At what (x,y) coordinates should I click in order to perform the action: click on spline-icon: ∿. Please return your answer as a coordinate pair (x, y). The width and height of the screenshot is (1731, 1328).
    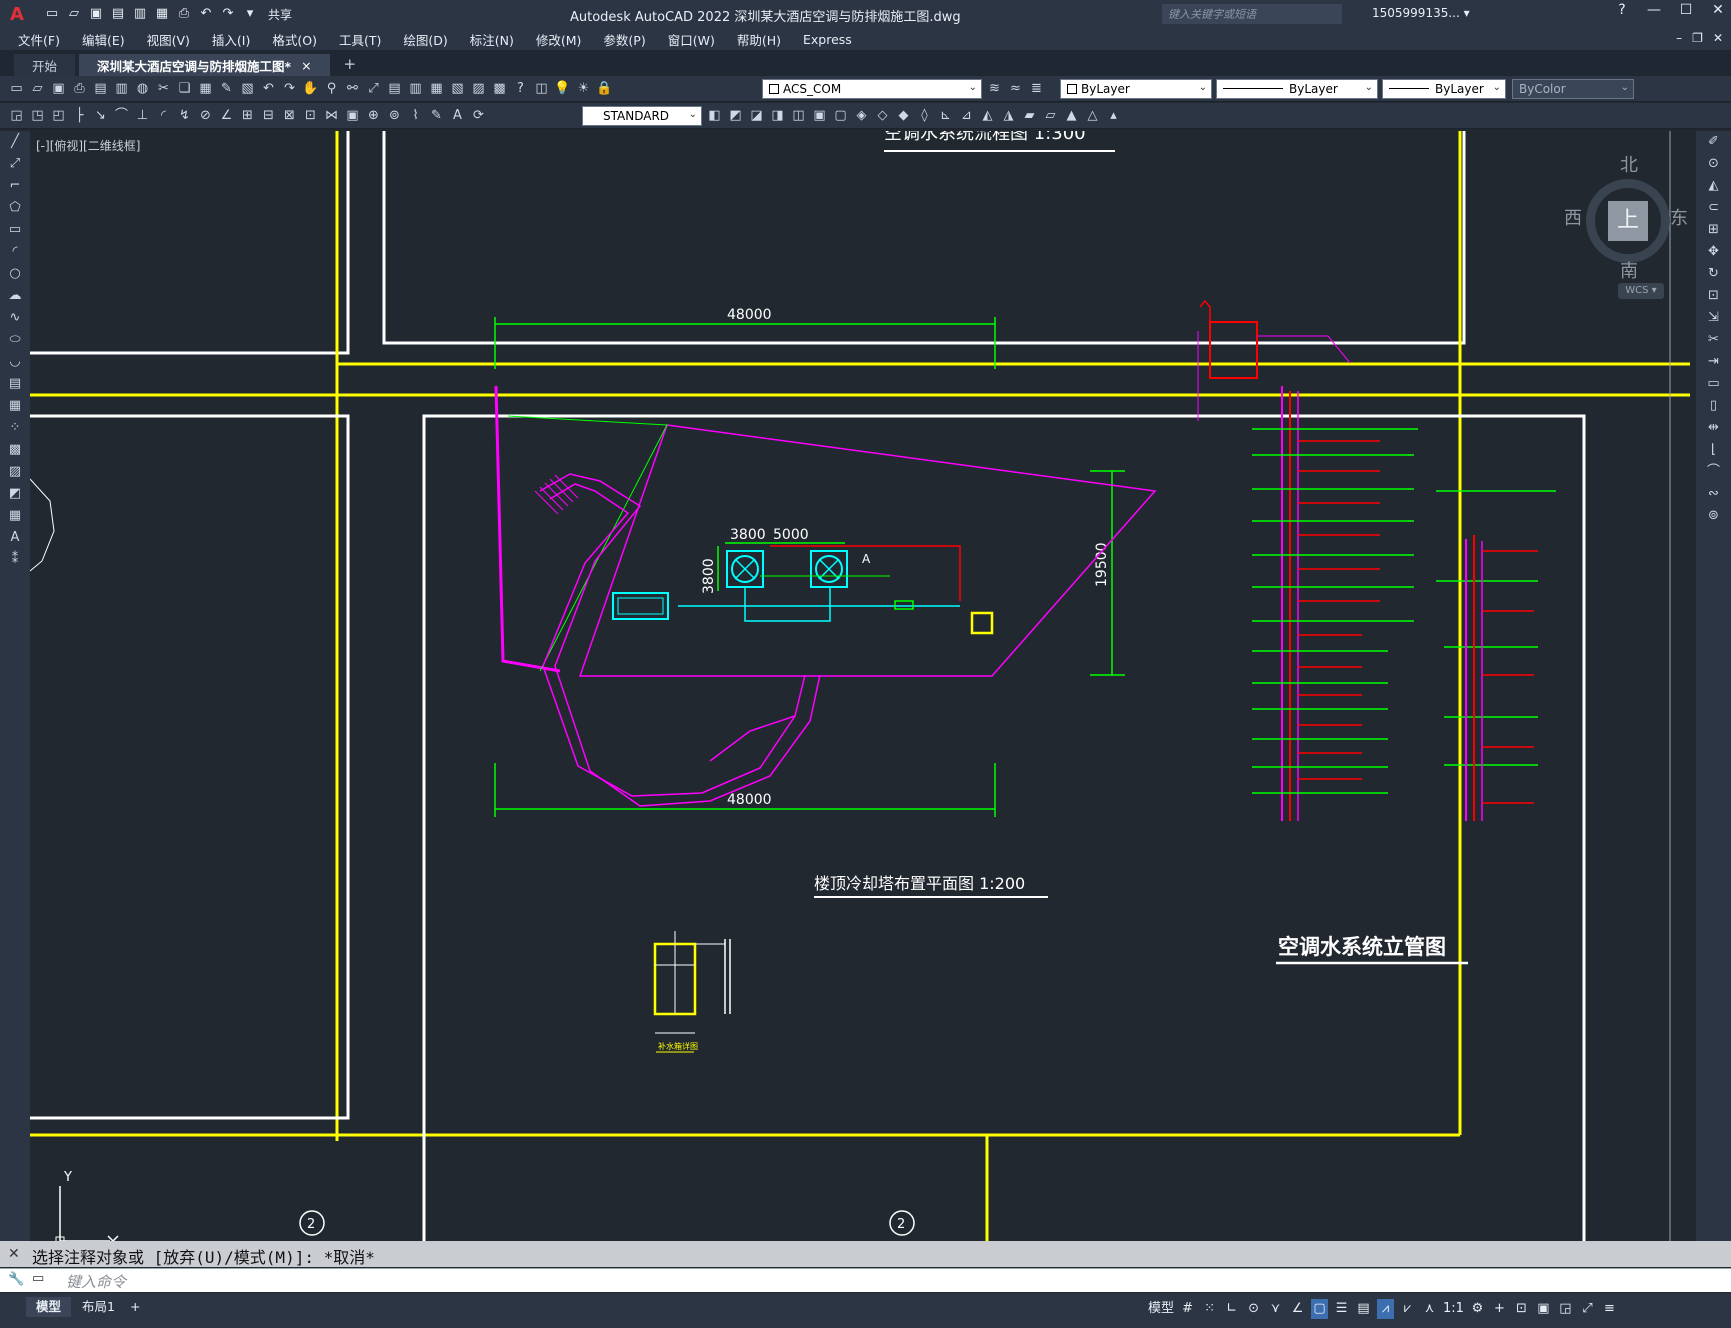
    Looking at the image, I should click on (15, 318).